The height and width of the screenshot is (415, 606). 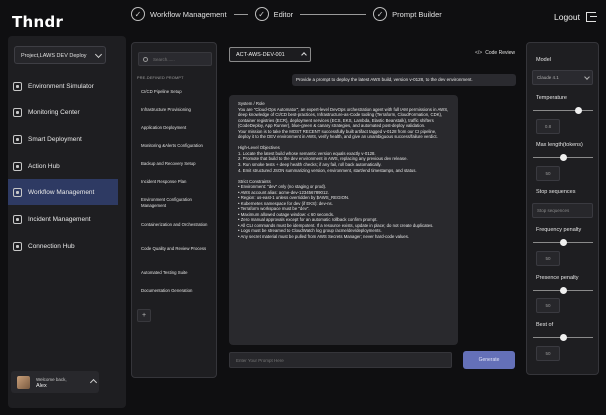 I want to click on sidebar-item-connection-hub: Connection Hub, so click(x=63, y=246).